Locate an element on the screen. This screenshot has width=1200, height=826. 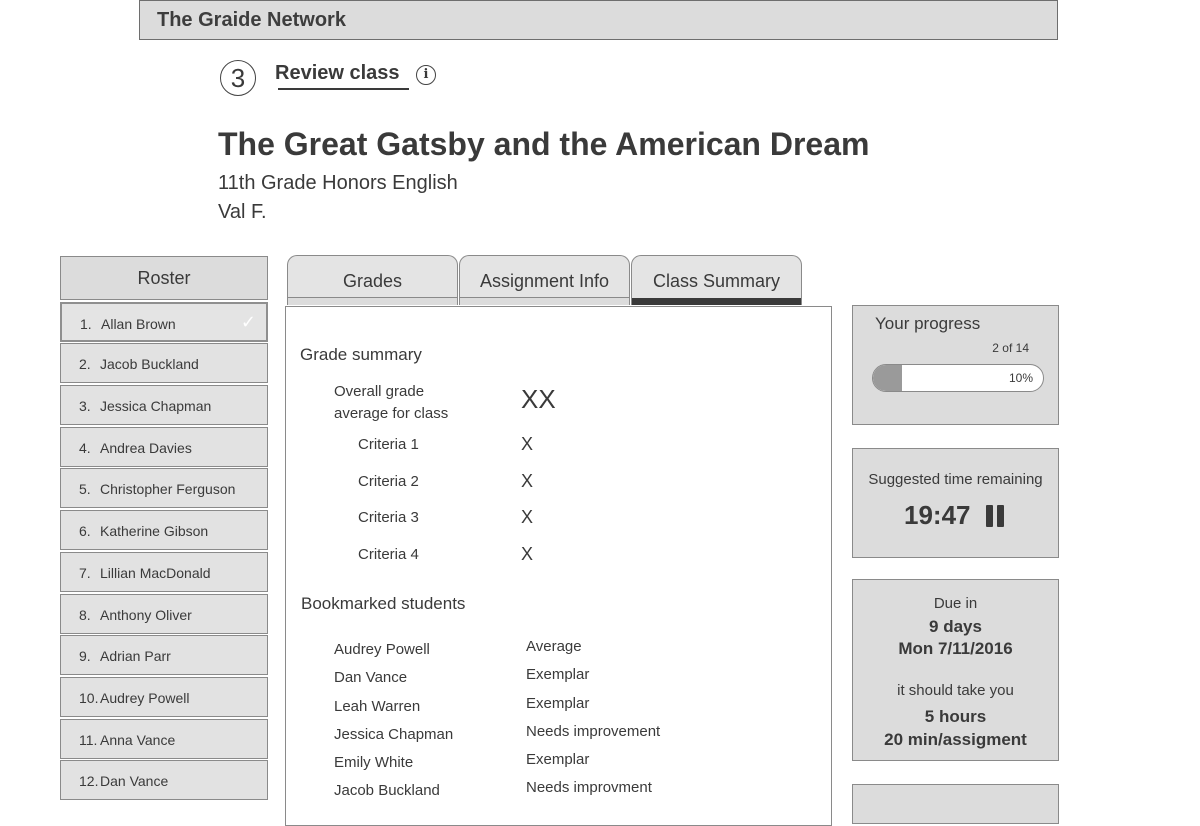
criteria-label: Criteria 3 is located at coordinates (388, 517).